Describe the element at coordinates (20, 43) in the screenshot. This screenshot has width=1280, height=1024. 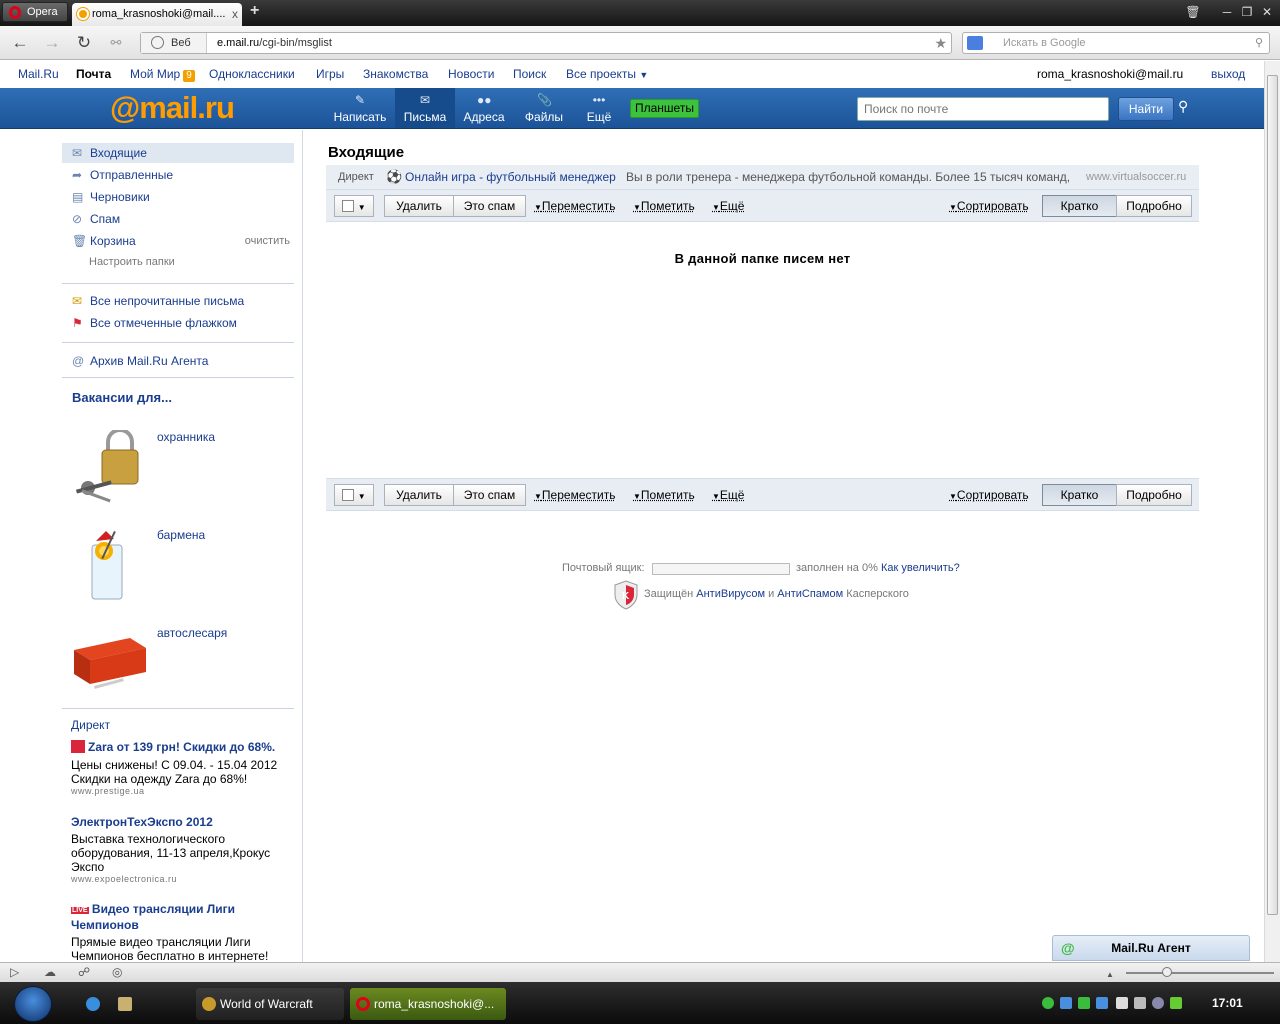
I see `back-arrow-icon: ←` at that location.